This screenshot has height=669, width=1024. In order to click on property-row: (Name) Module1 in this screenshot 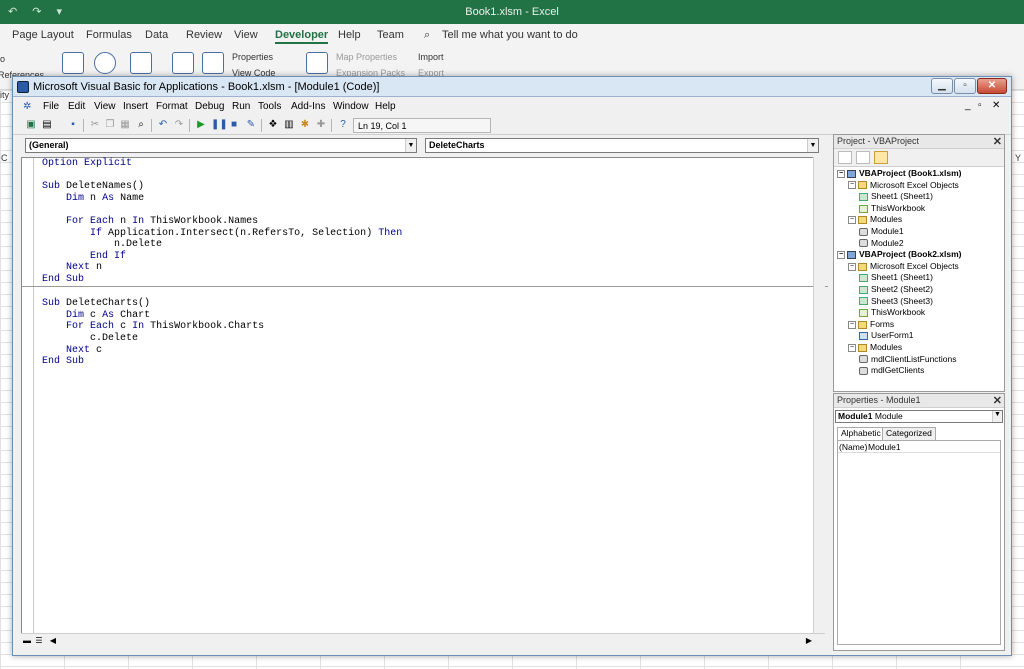, I will do `click(919, 447)`.